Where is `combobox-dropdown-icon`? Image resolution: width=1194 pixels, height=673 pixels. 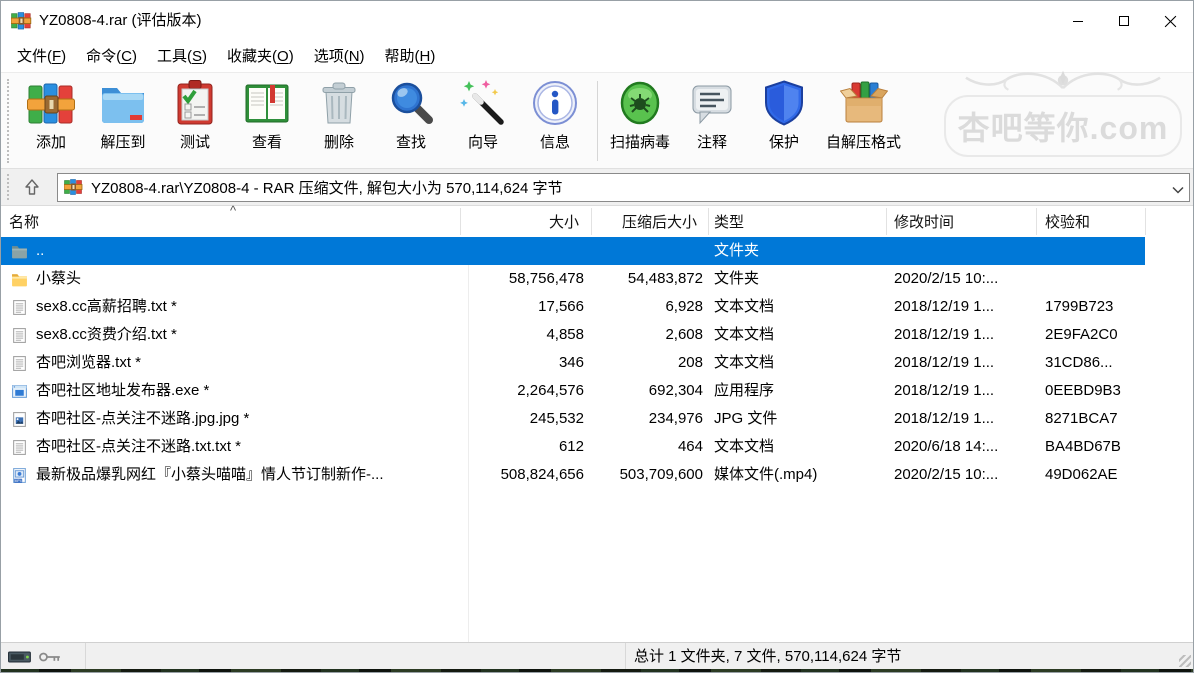 combobox-dropdown-icon is located at coordinates (1178, 188).